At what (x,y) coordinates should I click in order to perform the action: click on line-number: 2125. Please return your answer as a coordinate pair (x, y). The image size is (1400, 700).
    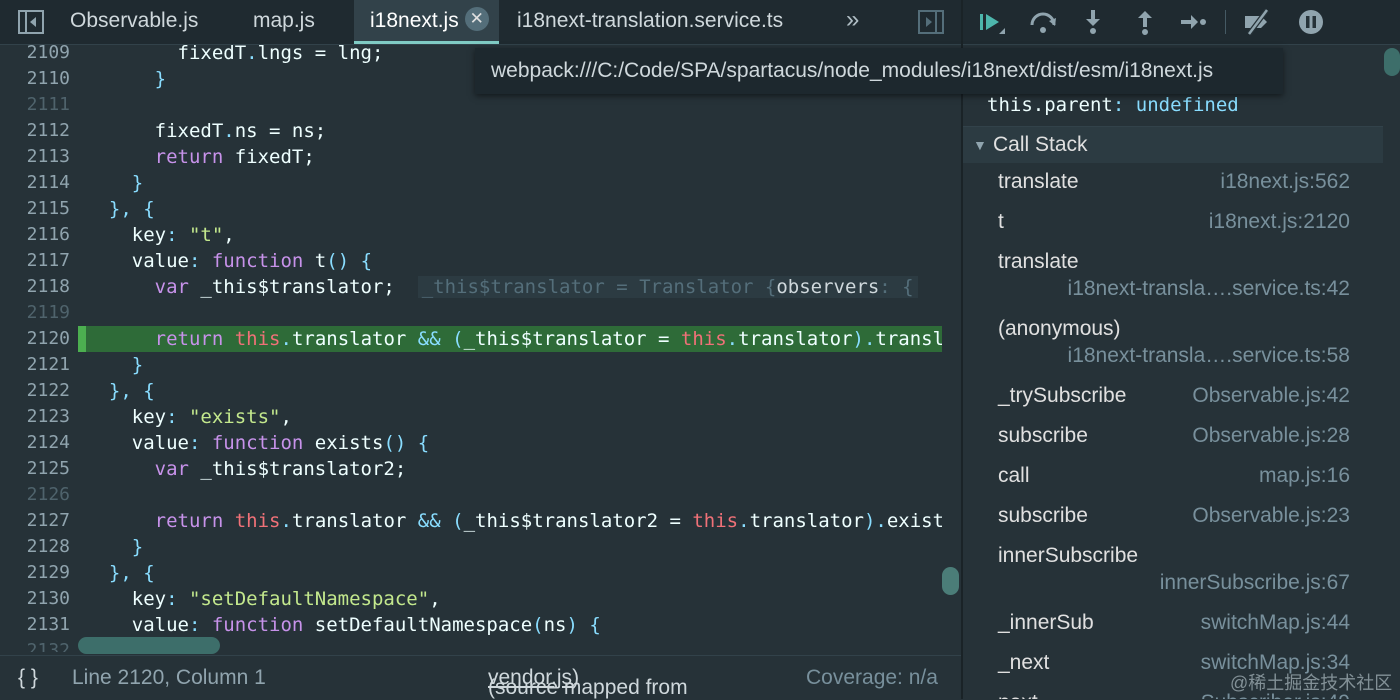
    Looking at the image, I should click on (35, 469).